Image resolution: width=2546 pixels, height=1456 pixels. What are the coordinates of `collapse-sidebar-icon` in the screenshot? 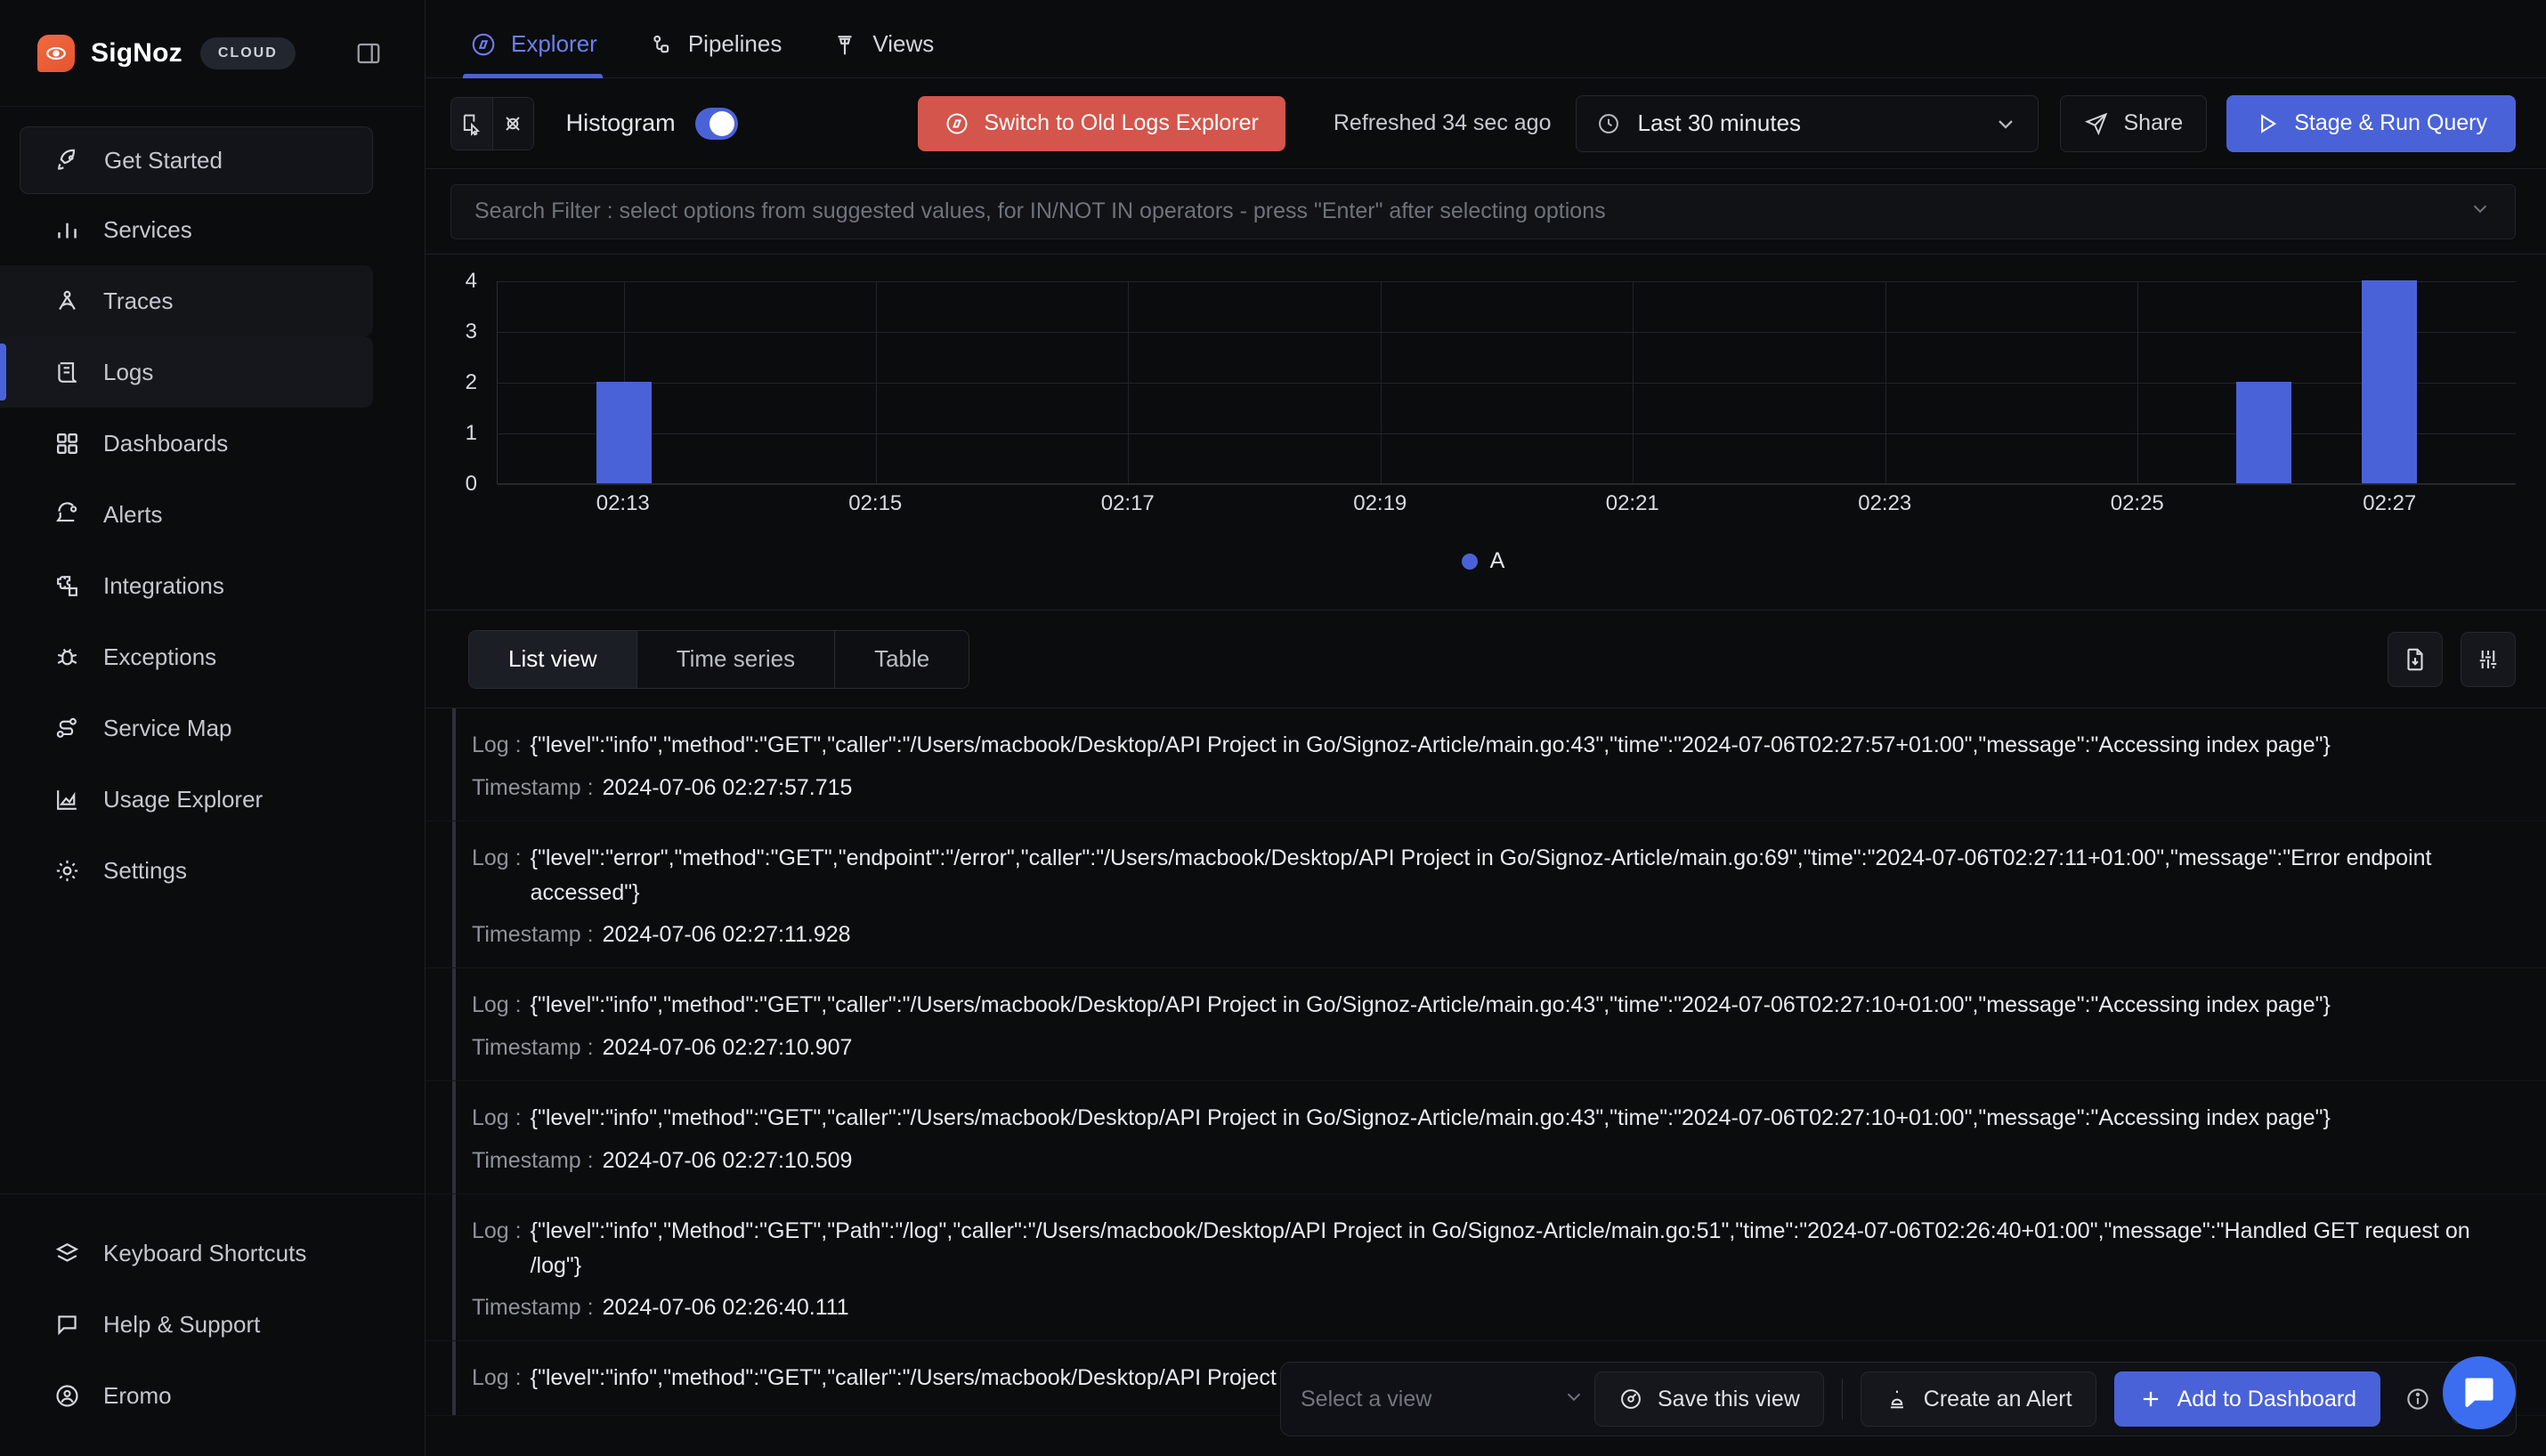 It's located at (368, 53).